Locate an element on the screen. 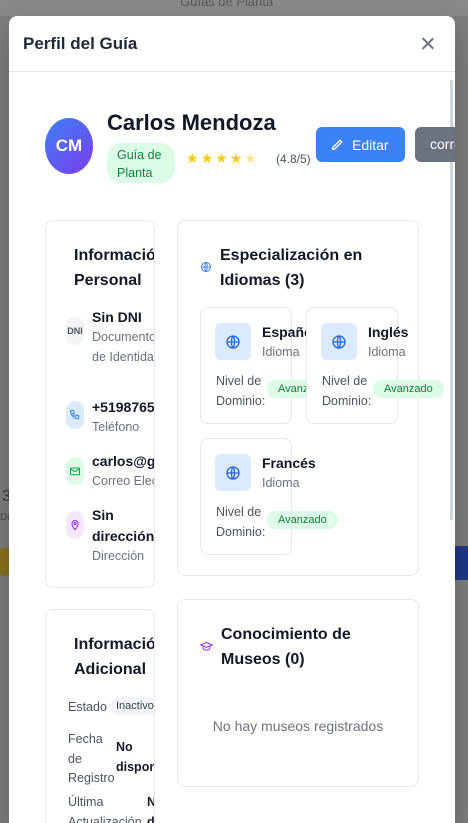 The image size is (468, 823). rating-stars: ★ ★ ★ ★ ★ is located at coordinates (221, 158).